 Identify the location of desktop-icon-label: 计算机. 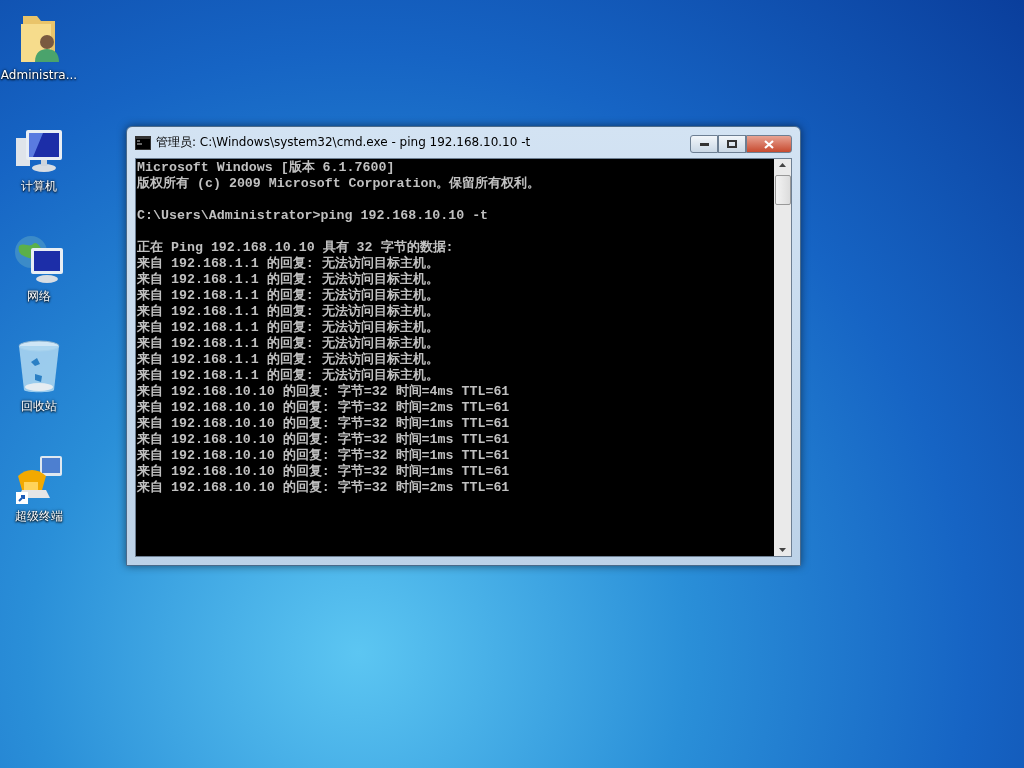
(39, 186).